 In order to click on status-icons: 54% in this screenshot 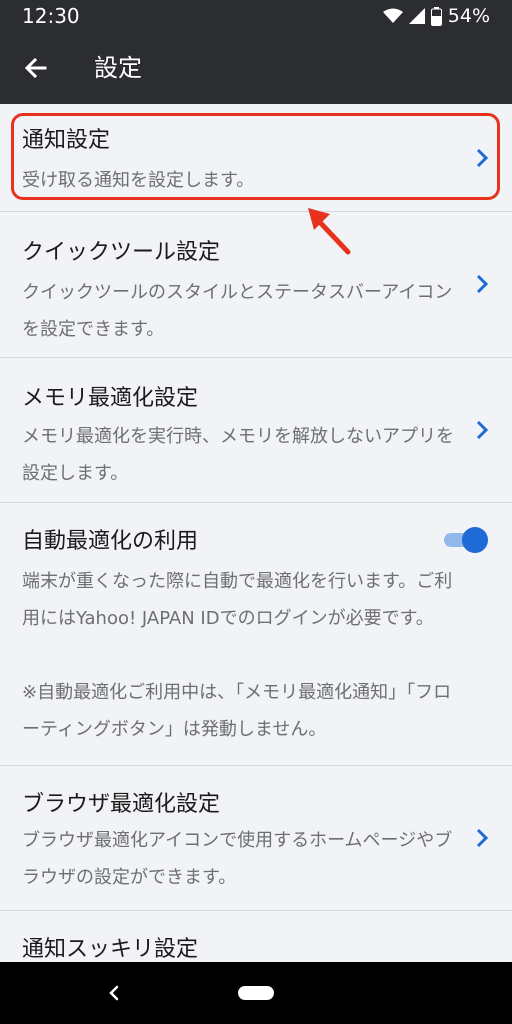, I will do `click(436, 16)`.